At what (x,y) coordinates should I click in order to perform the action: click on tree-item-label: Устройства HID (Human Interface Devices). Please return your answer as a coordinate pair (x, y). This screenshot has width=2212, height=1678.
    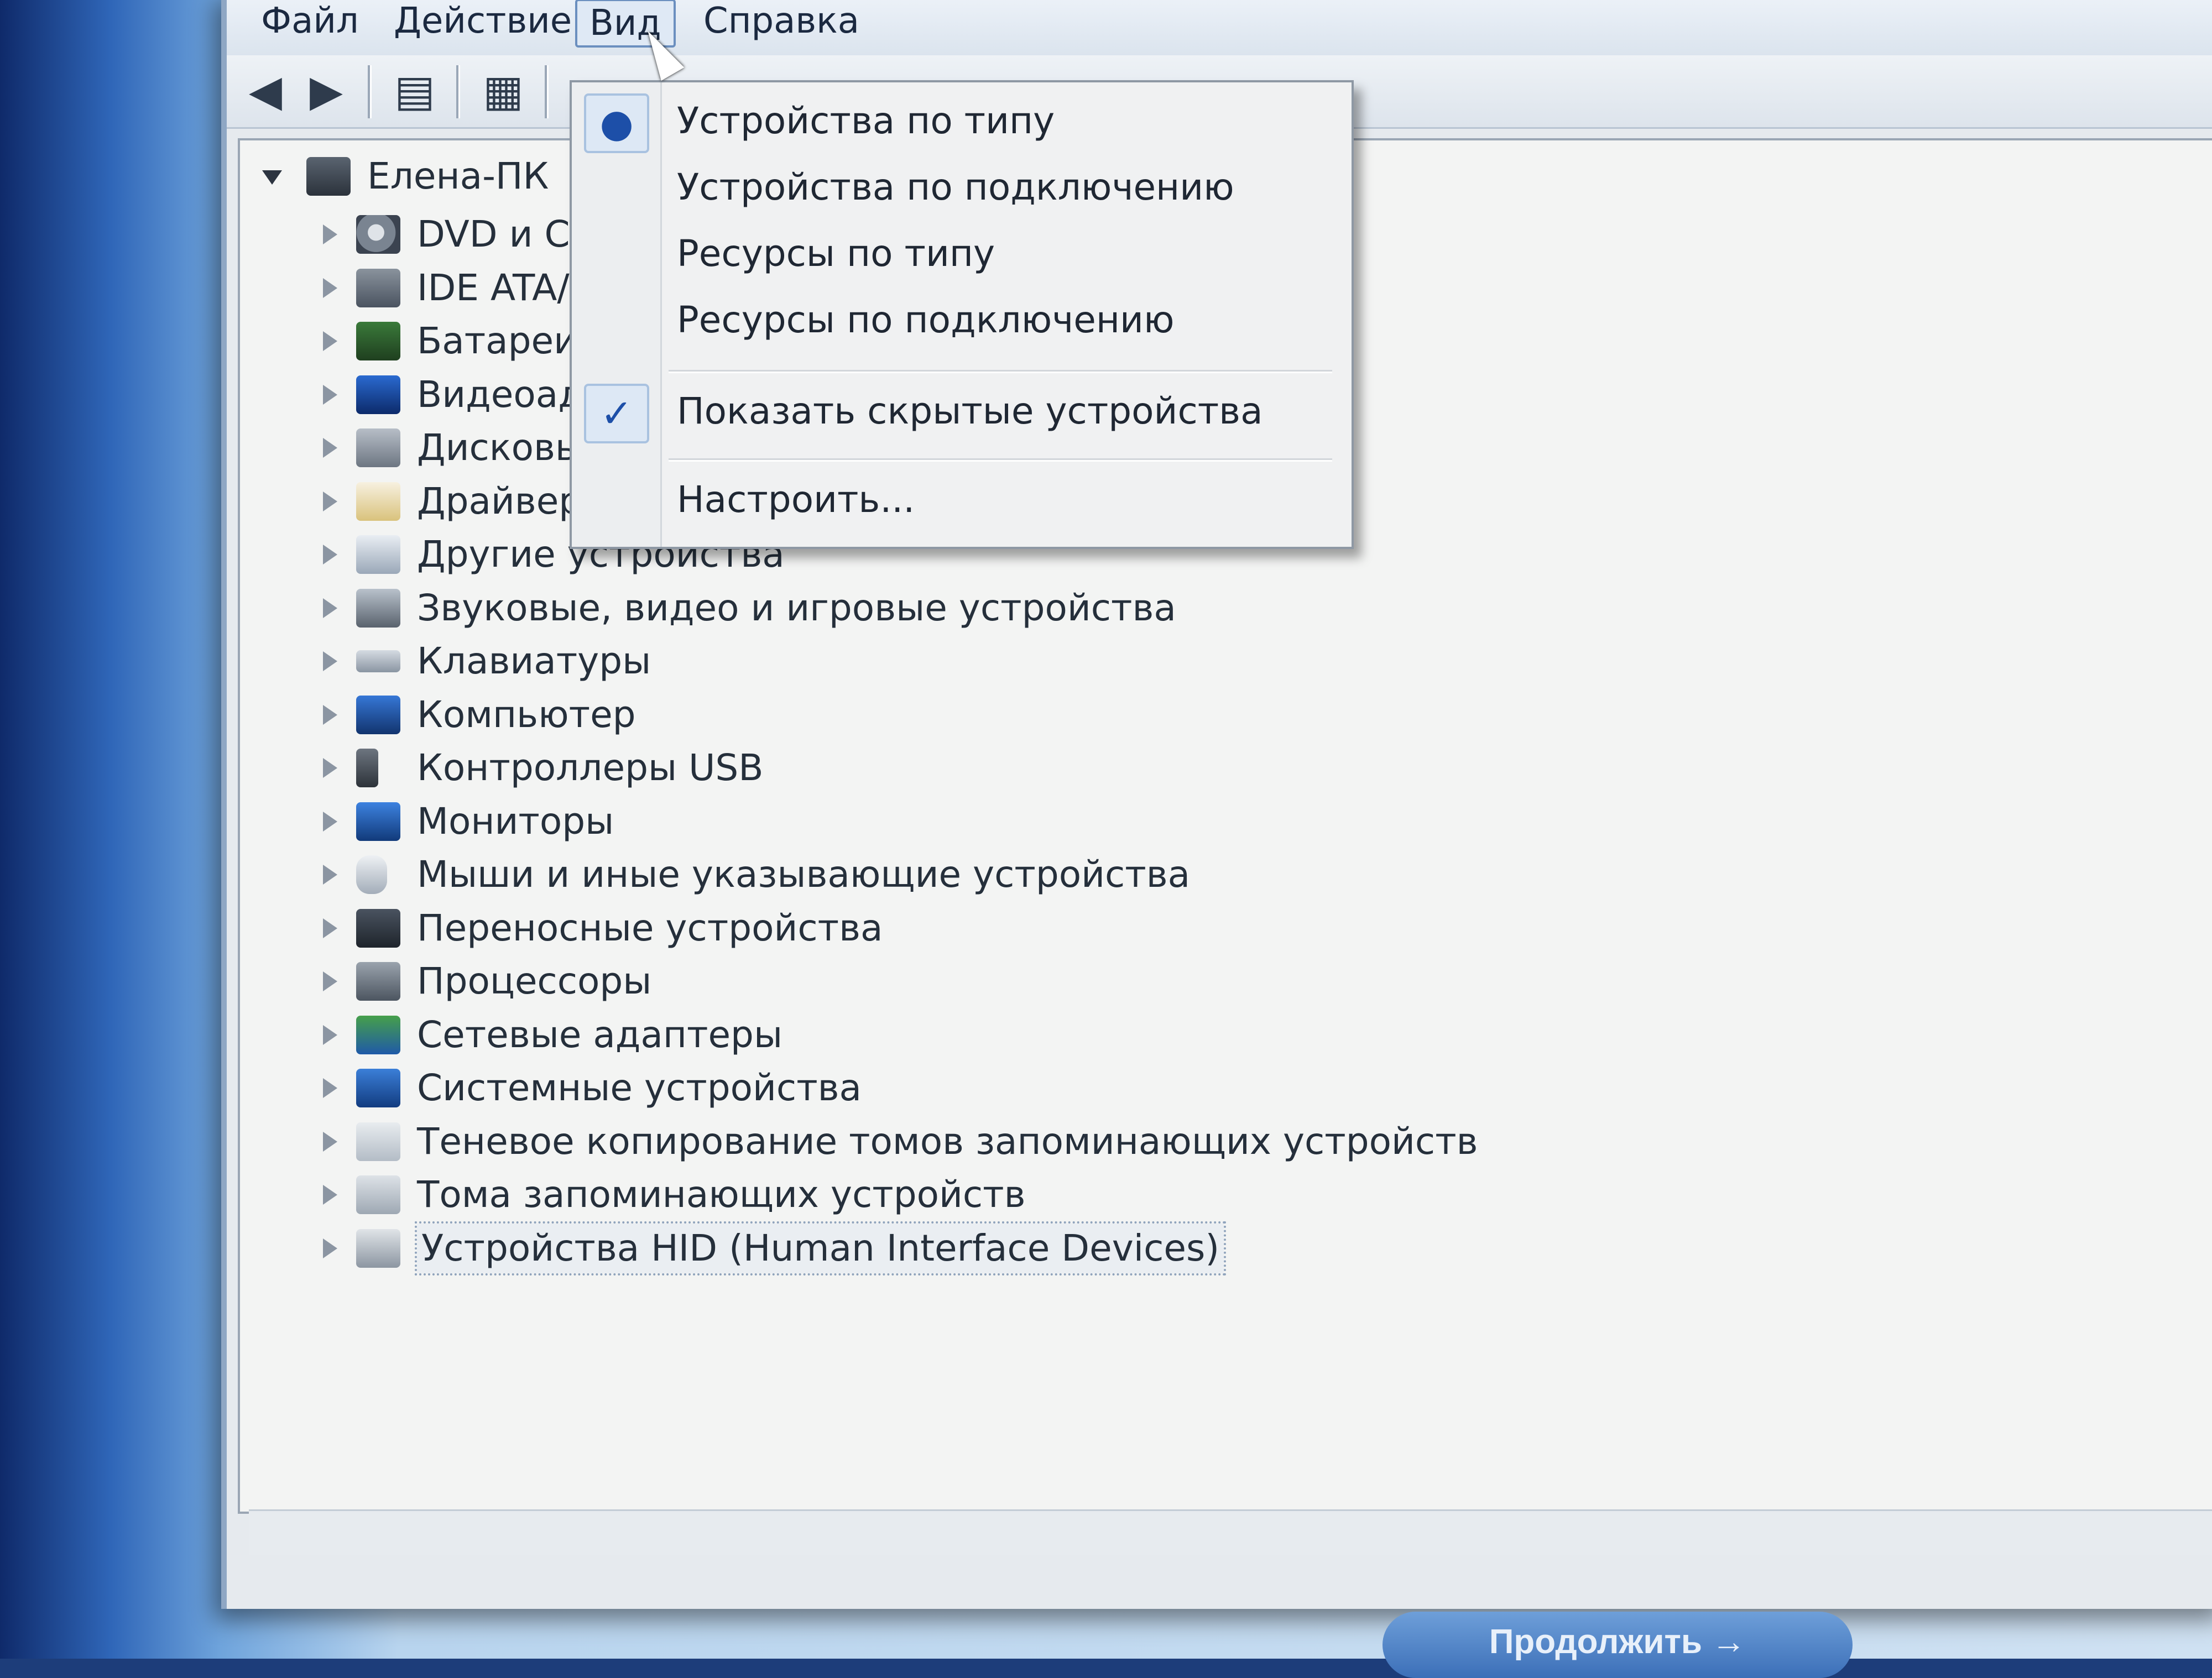
    Looking at the image, I should click on (821, 1249).